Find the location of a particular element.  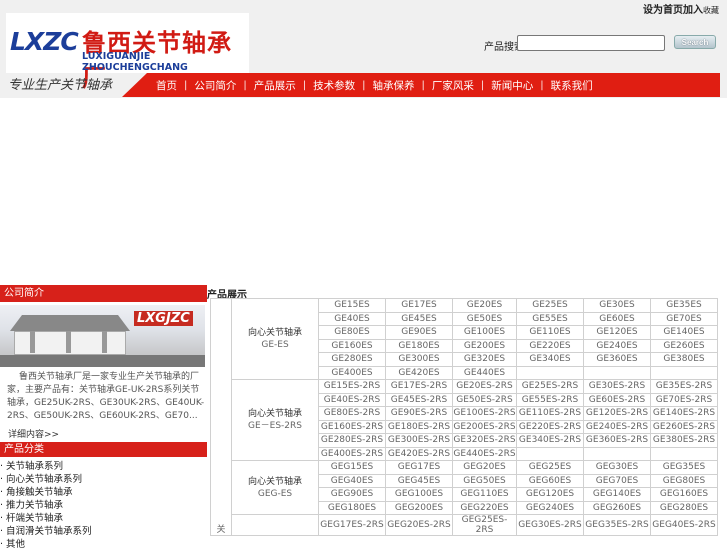

product-cell: GE70ES-2RS is located at coordinates (684, 399).